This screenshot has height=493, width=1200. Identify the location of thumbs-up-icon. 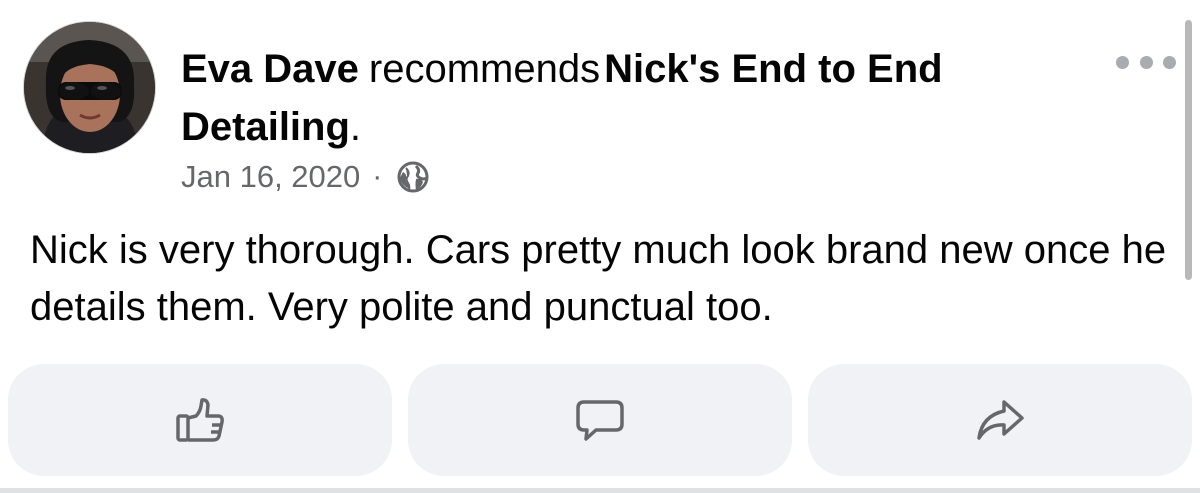
(200, 420).